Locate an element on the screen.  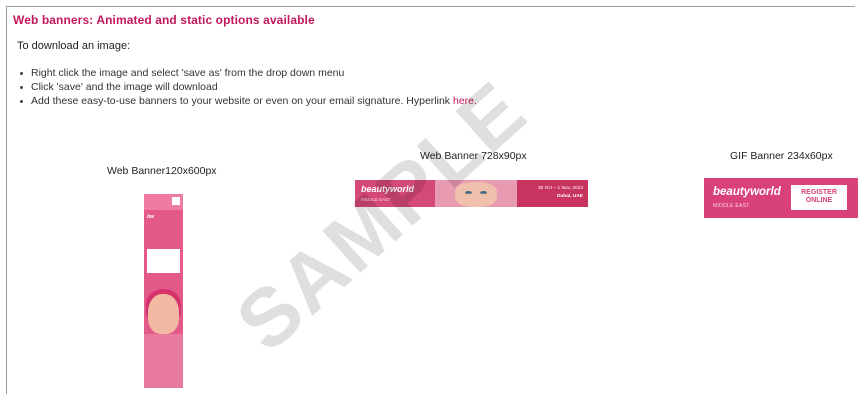
badge-icon is located at coordinates (176, 201).